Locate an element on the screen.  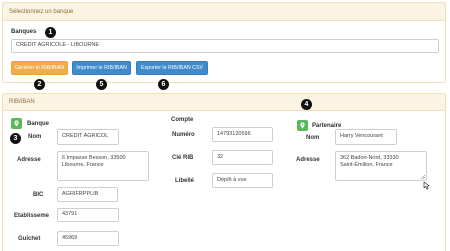
partenaire-nom-field: Harry Vencourant is located at coordinates (366, 137).